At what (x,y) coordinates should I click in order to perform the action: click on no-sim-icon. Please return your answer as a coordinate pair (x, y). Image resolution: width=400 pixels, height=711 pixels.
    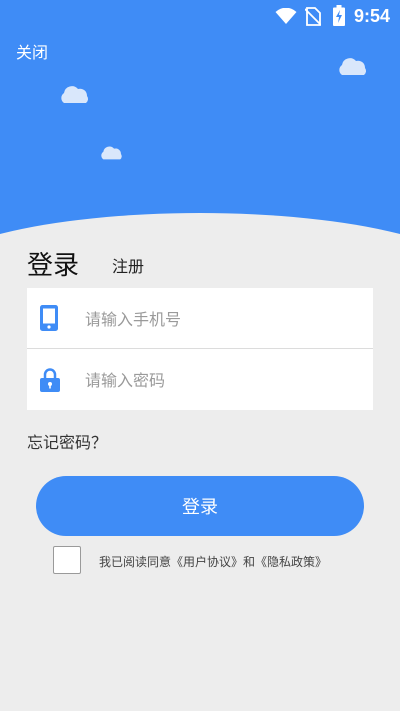
    Looking at the image, I should click on (313, 16).